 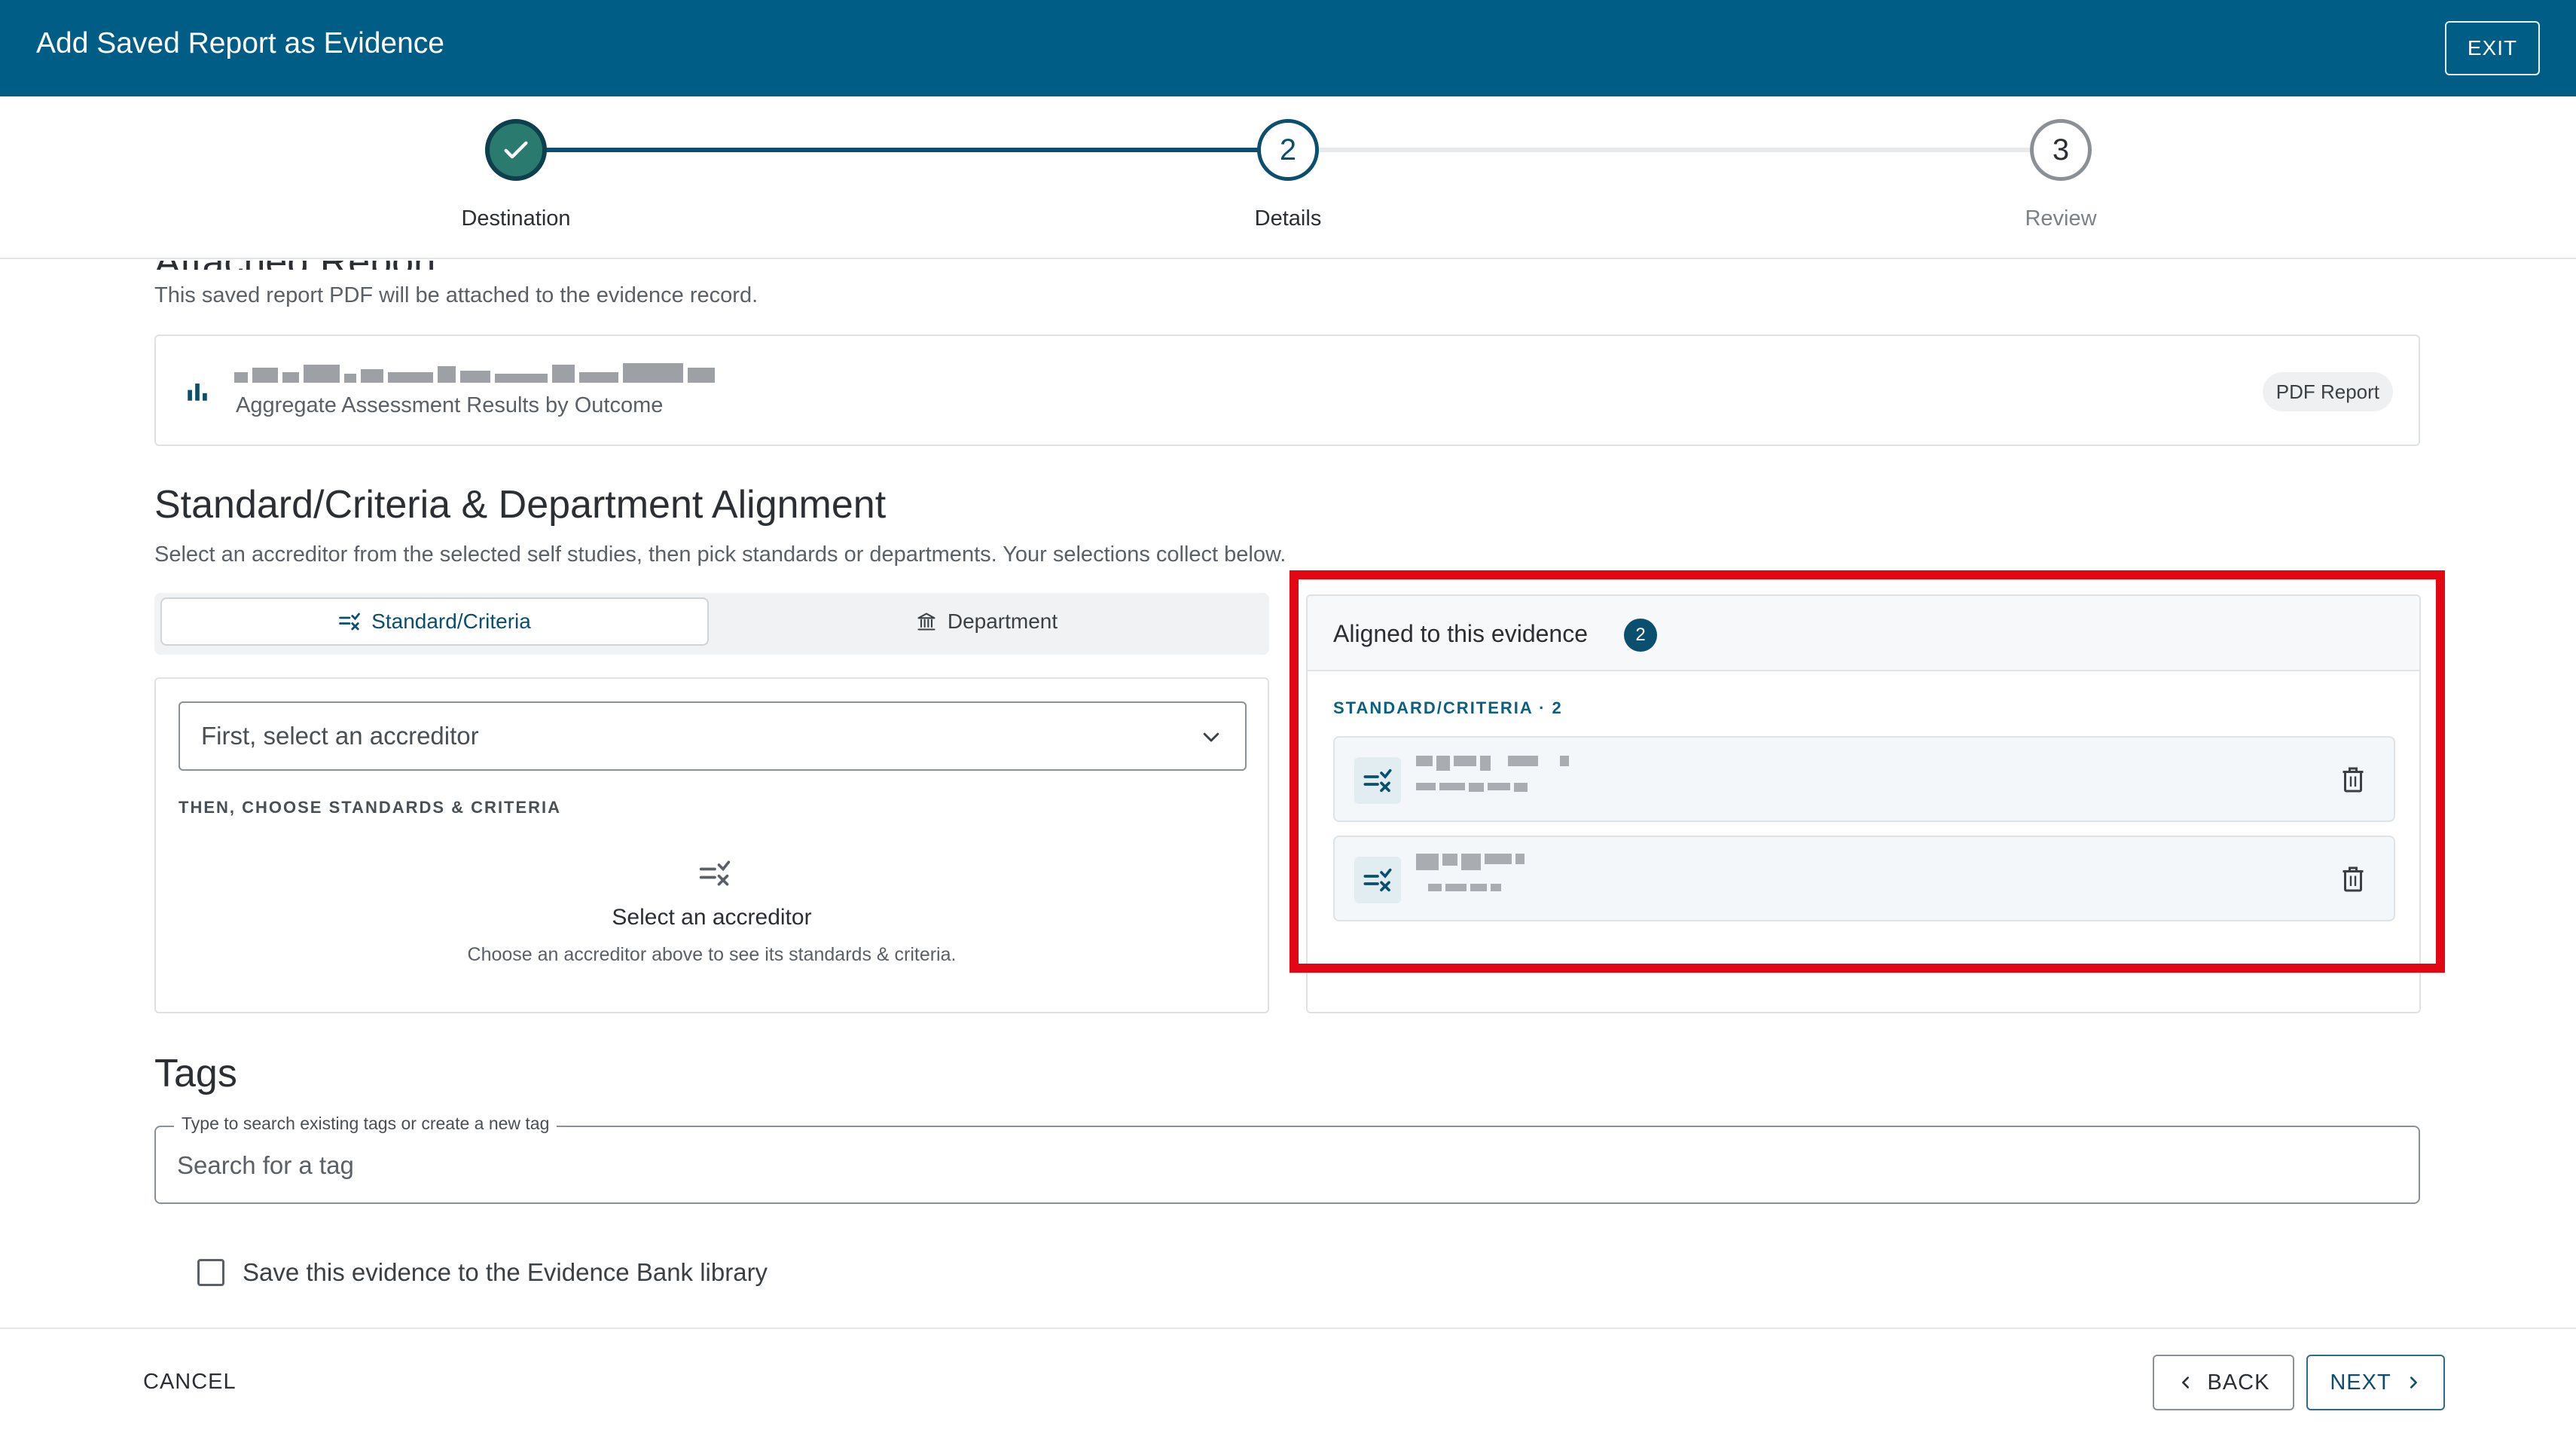 What do you see at coordinates (521, 505) in the screenshot?
I see `alignment-title: Standard/Criteria & Department Alignment` at bounding box center [521, 505].